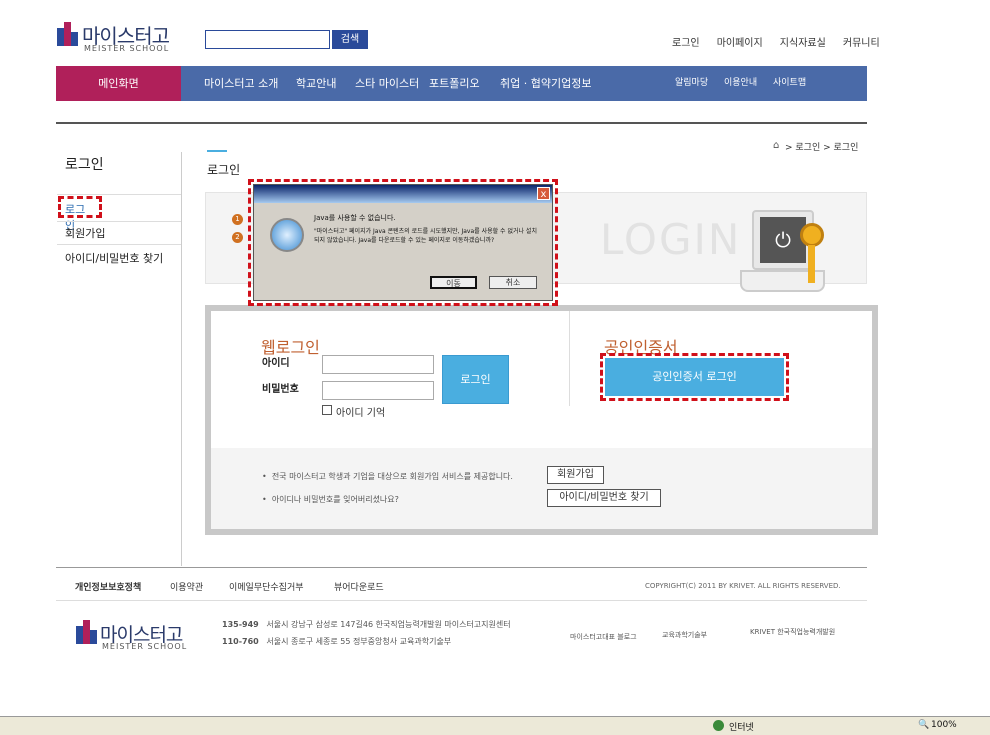 Image resolution: width=990 pixels, height=735 pixels. I want to click on nav-item-notice: 알림마당, so click(691, 83).